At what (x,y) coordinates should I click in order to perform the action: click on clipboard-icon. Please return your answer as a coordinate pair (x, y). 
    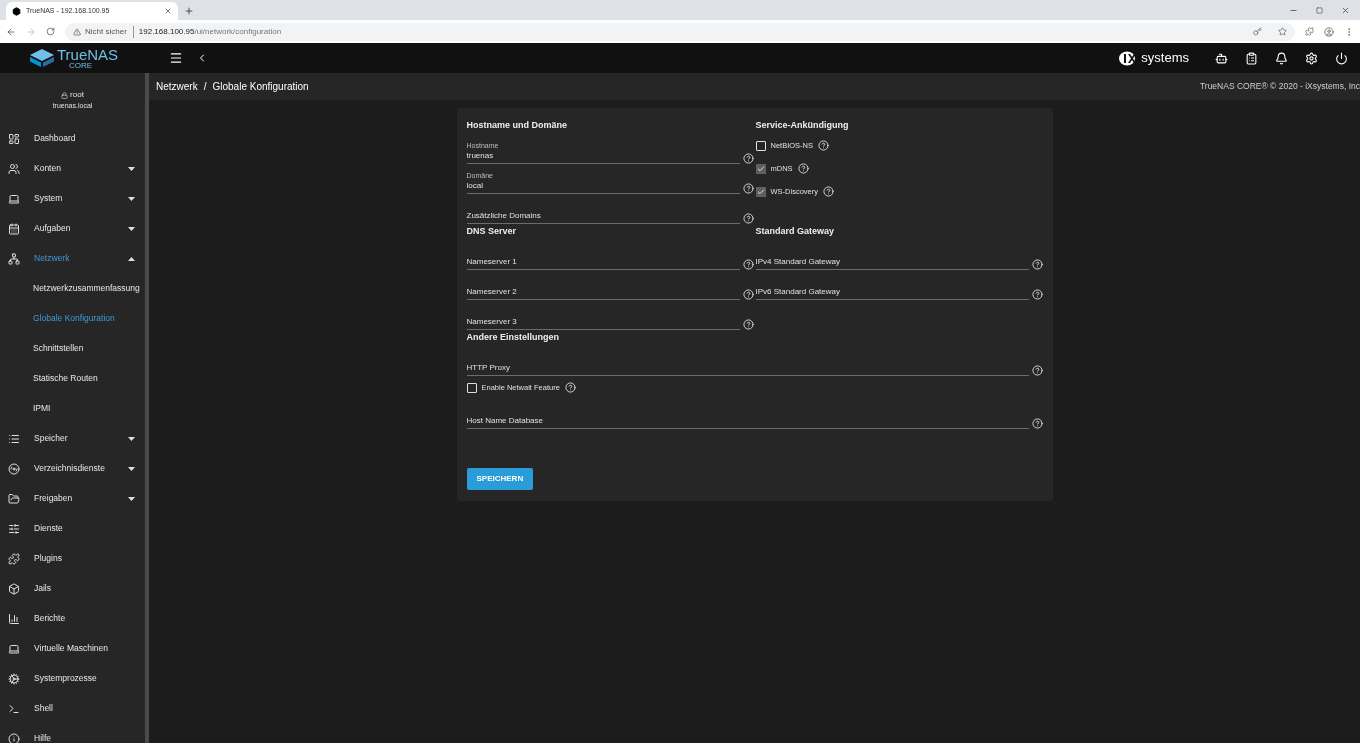
    Looking at the image, I should click on (1251, 58).